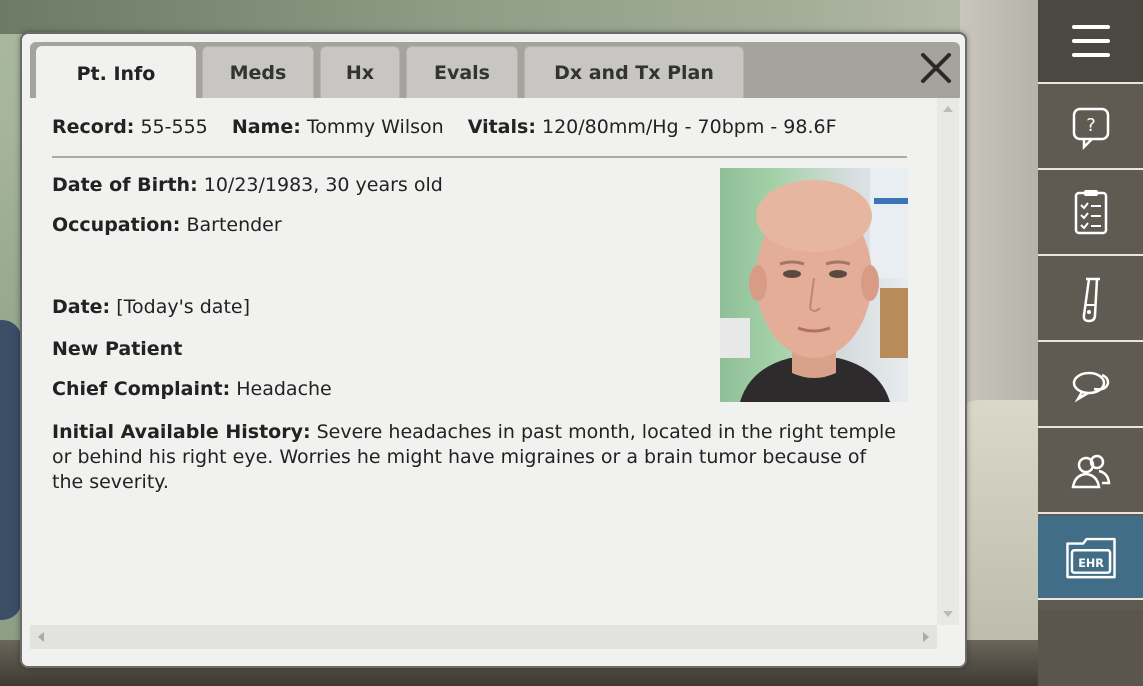 The width and height of the screenshot is (1143, 686). I want to click on ehr-label: EHR, so click(1091, 563).